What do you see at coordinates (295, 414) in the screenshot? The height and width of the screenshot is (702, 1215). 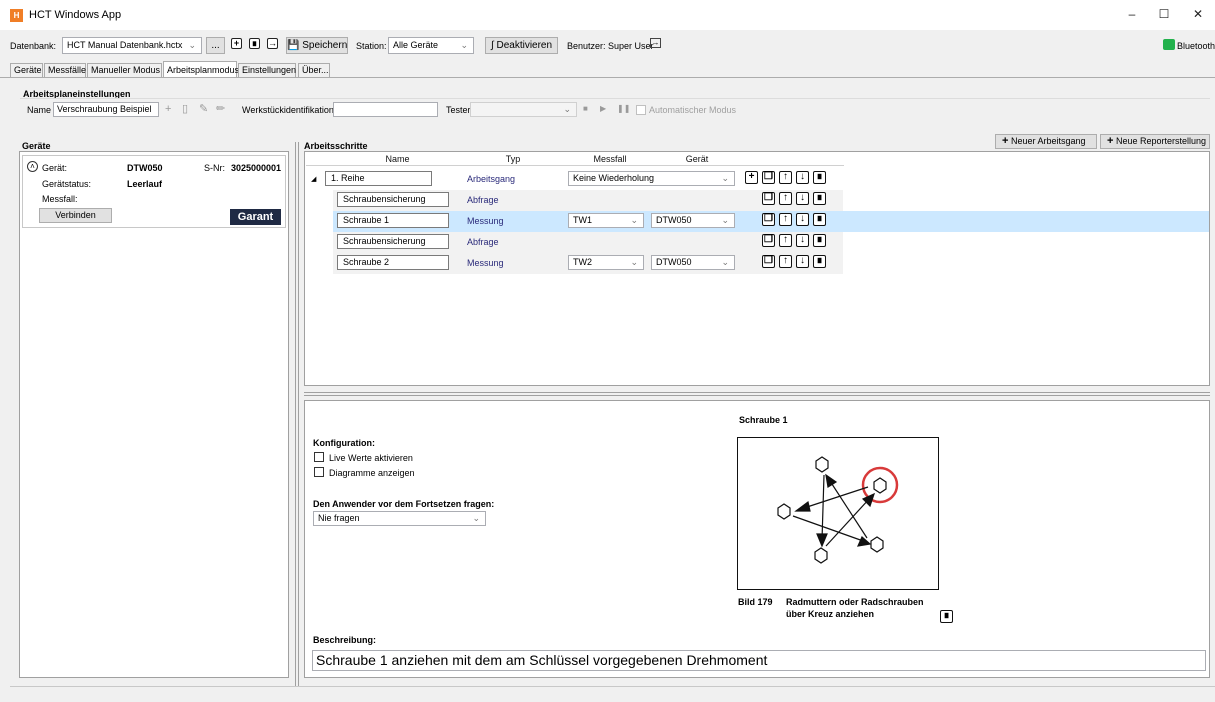 I see `splitter` at bounding box center [295, 414].